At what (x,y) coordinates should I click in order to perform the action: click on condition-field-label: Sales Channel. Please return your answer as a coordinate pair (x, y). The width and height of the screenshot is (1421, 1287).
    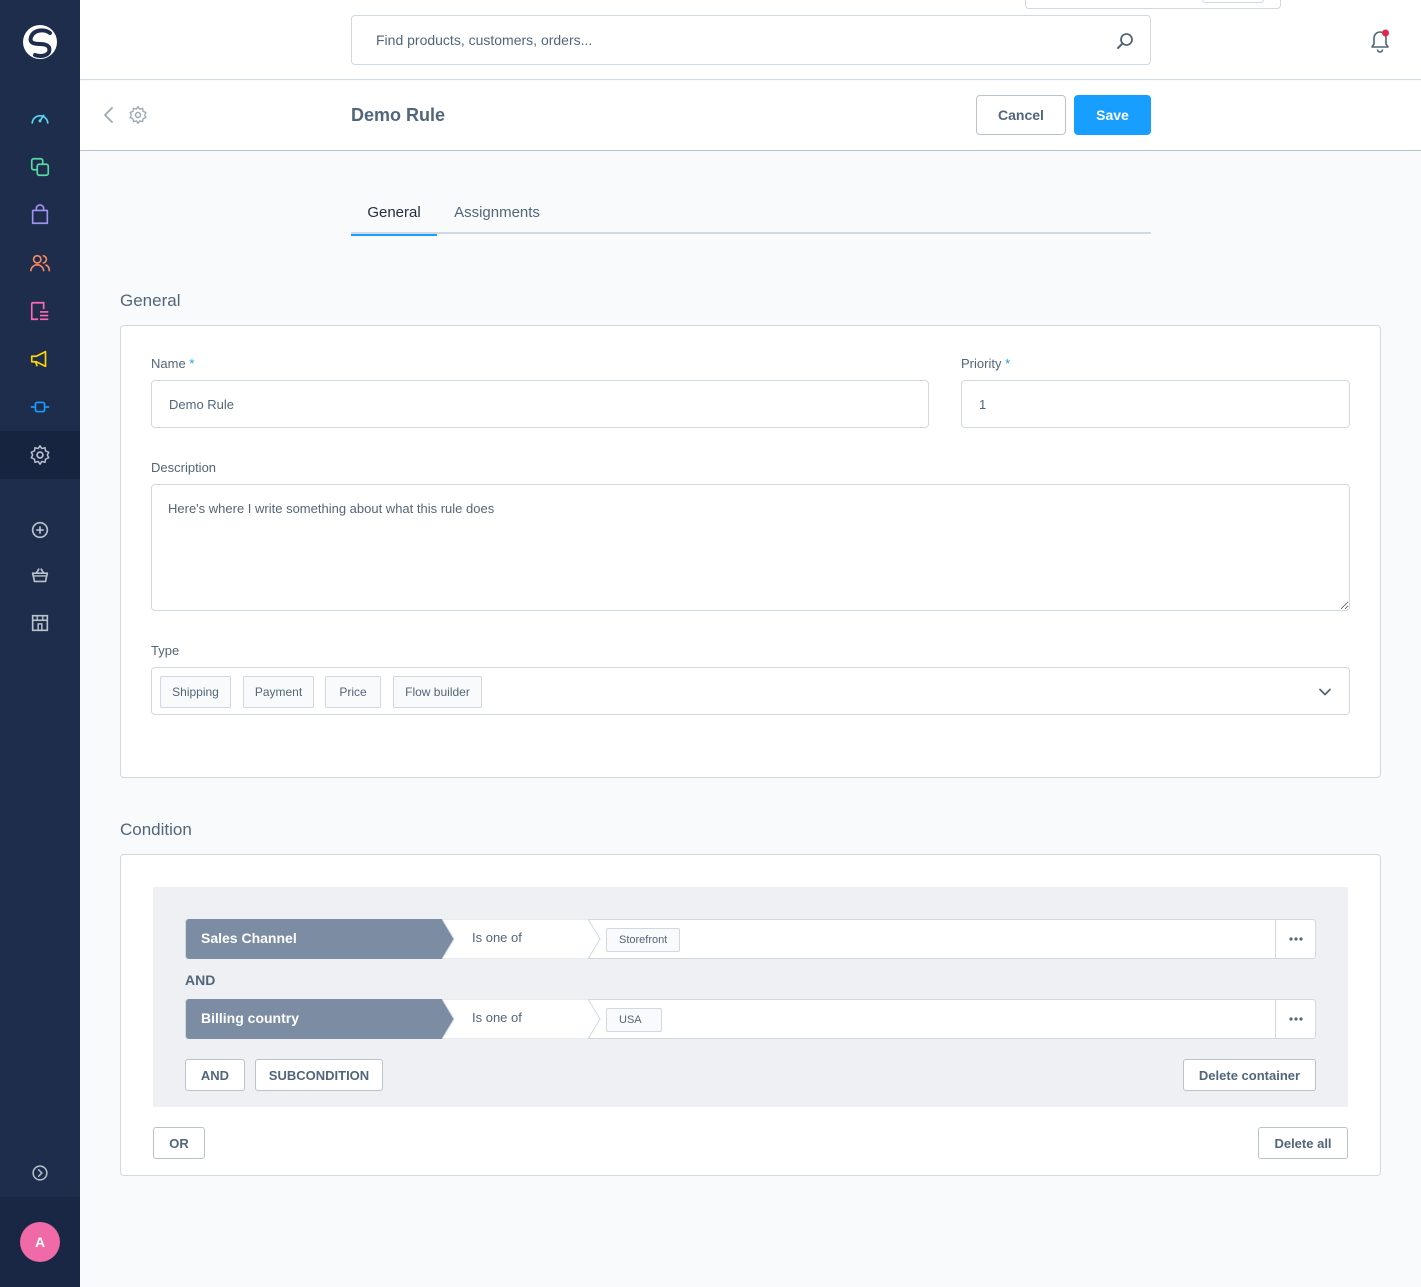
    Looking at the image, I should click on (249, 938).